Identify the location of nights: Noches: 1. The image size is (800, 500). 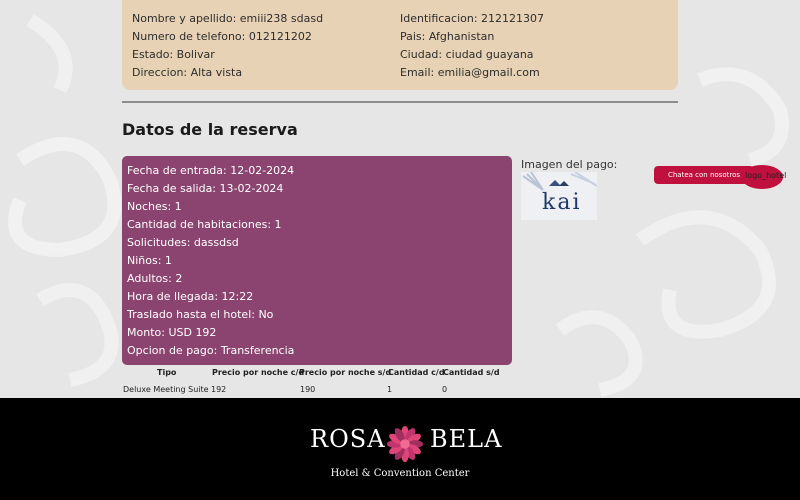
(154, 206).